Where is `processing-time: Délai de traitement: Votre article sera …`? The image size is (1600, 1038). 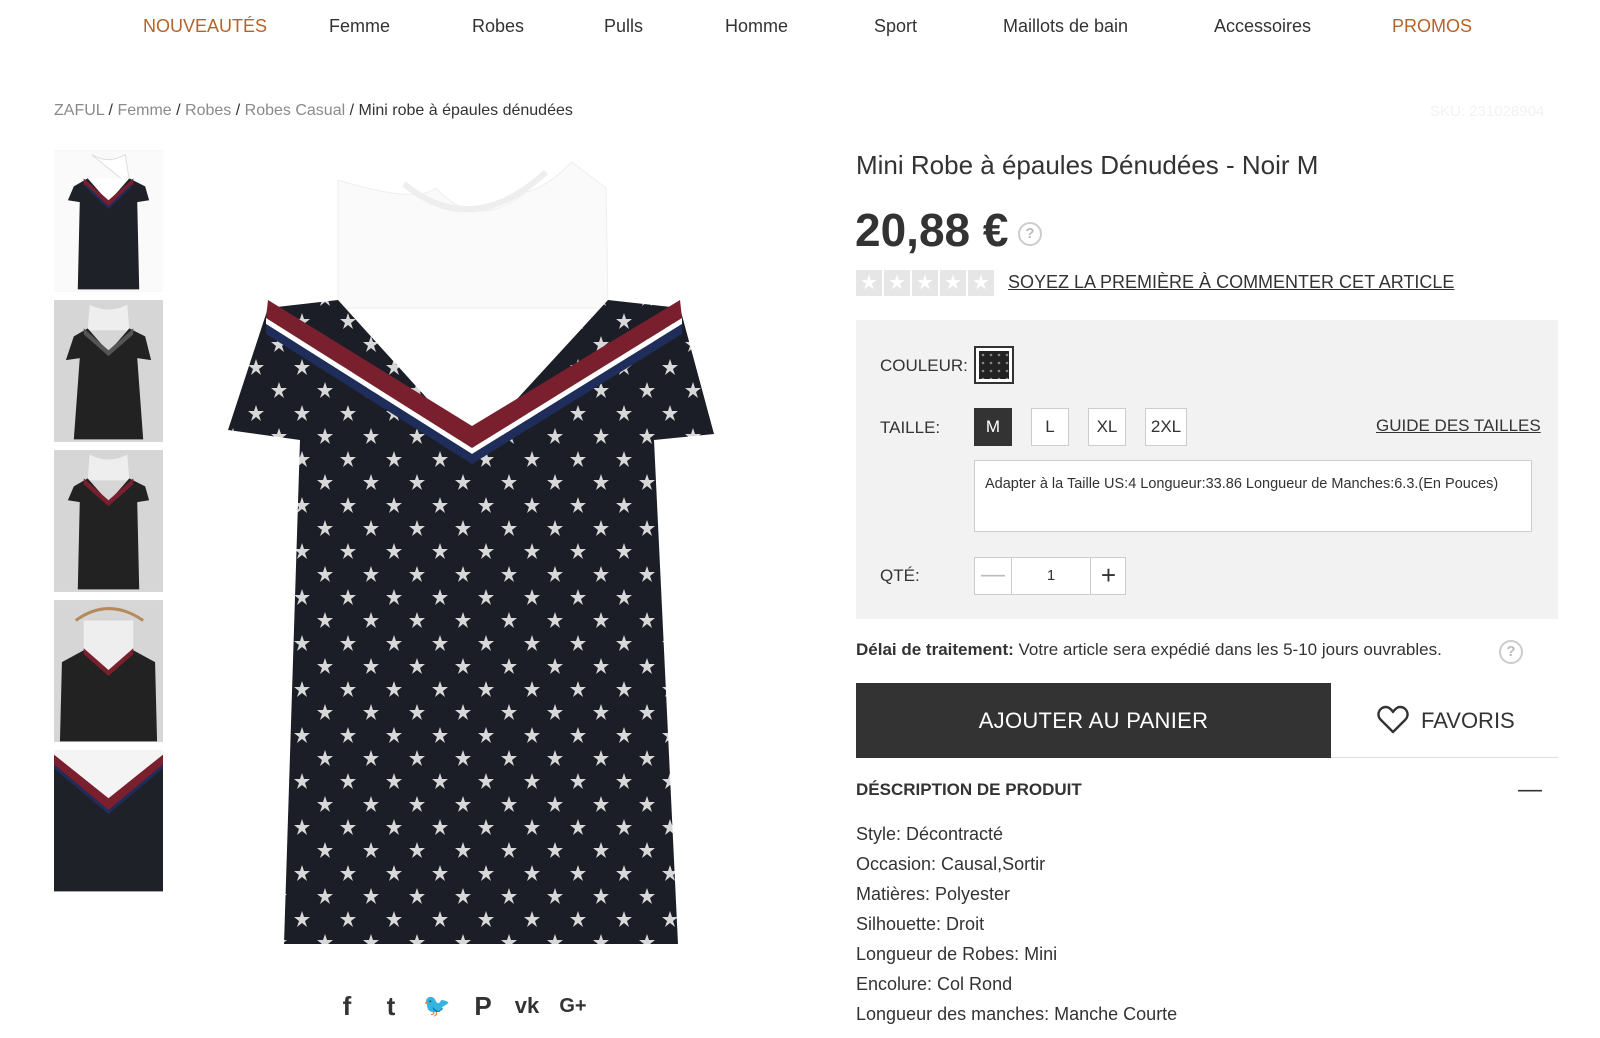
processing-time: Délai de traitement: Votre article sera … is located at coordinates (1149, 650).